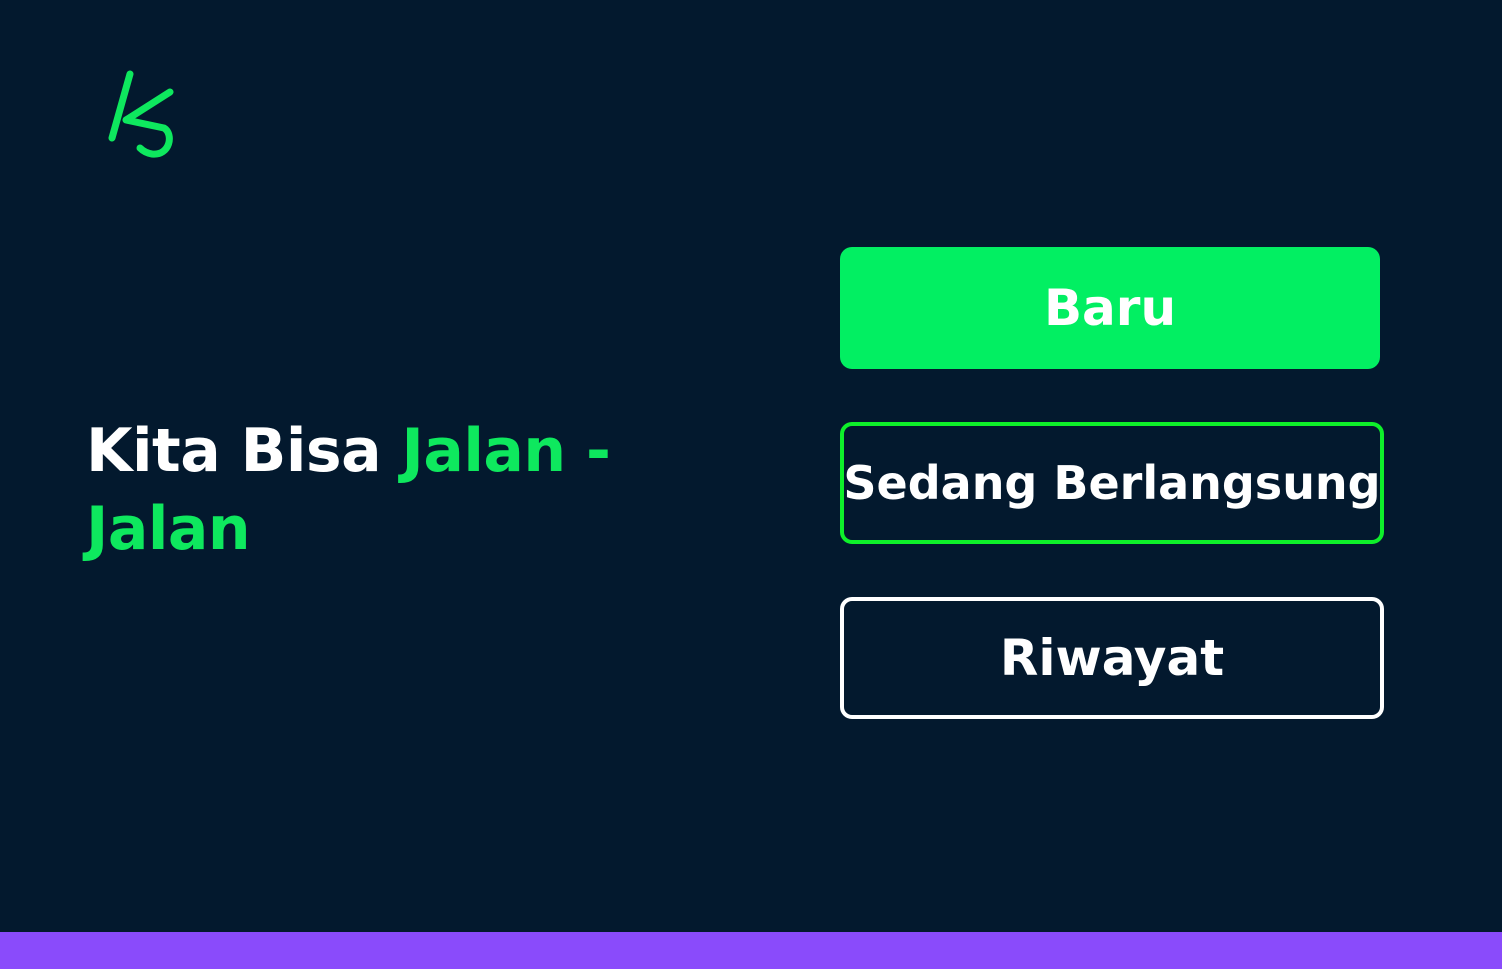 The height and width of the screenshot is (969, 1502). I want to click on ks-monogram-logo, so click(141, 114).